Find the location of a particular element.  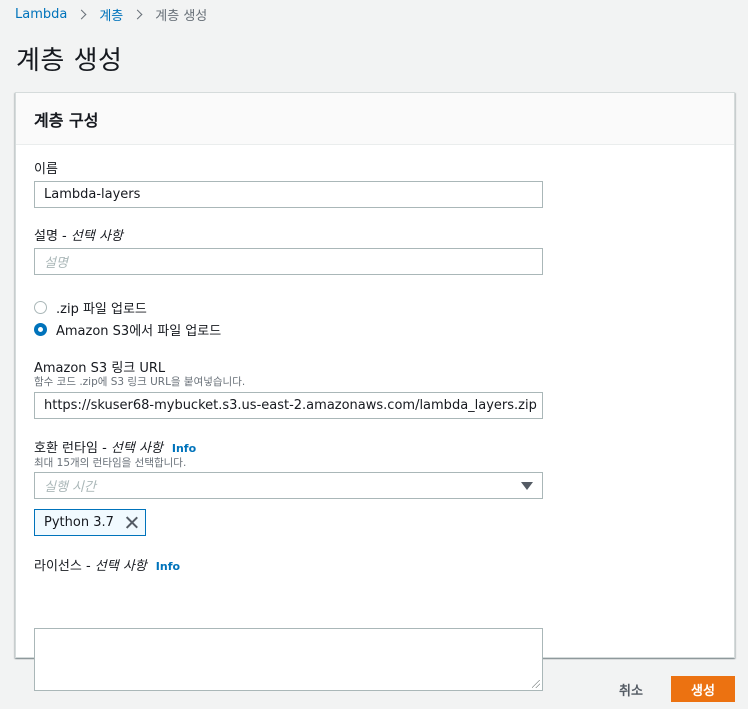

description-label: 설명 - 선택 사항 is located at coordinates (78, 234).